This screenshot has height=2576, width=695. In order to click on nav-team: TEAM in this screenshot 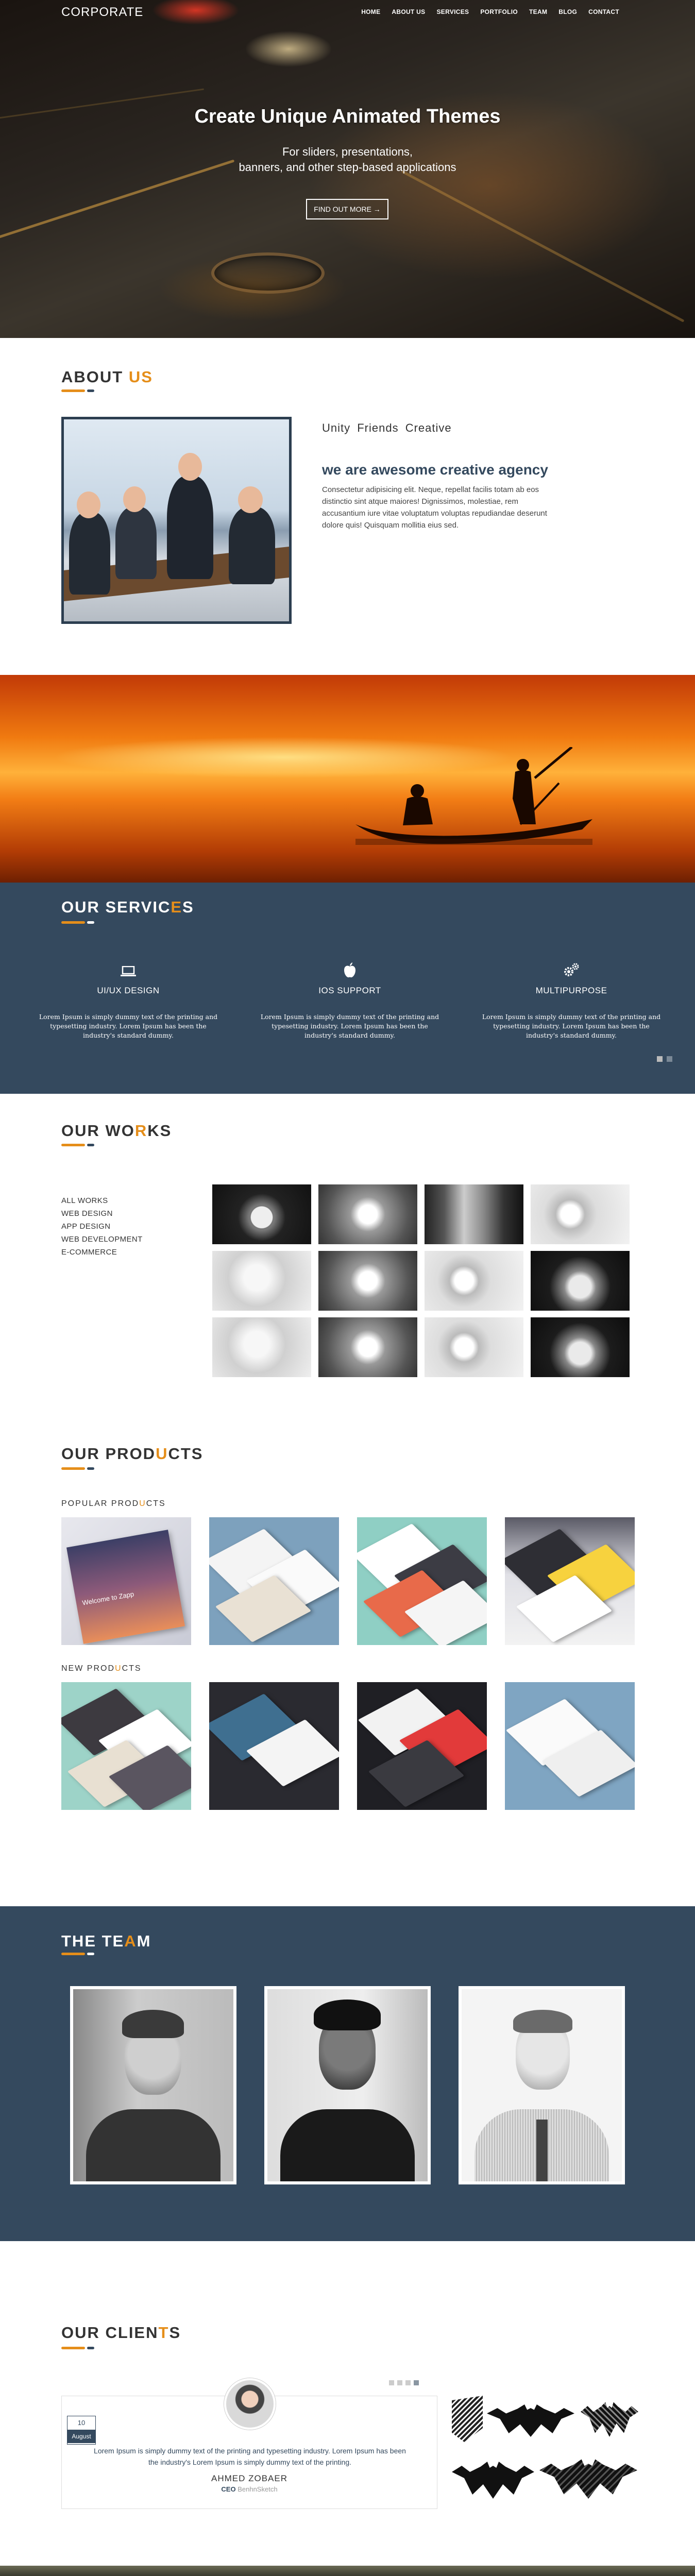, I will do `click(538, 11)`.